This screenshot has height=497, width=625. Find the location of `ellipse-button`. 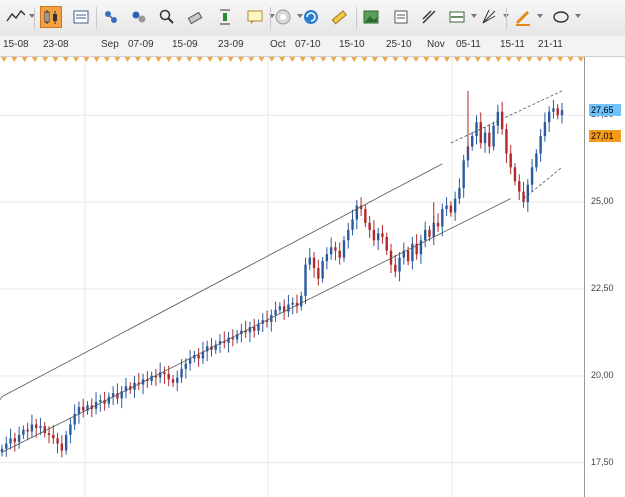

ellipse-button is located at coordinates (561, 17).